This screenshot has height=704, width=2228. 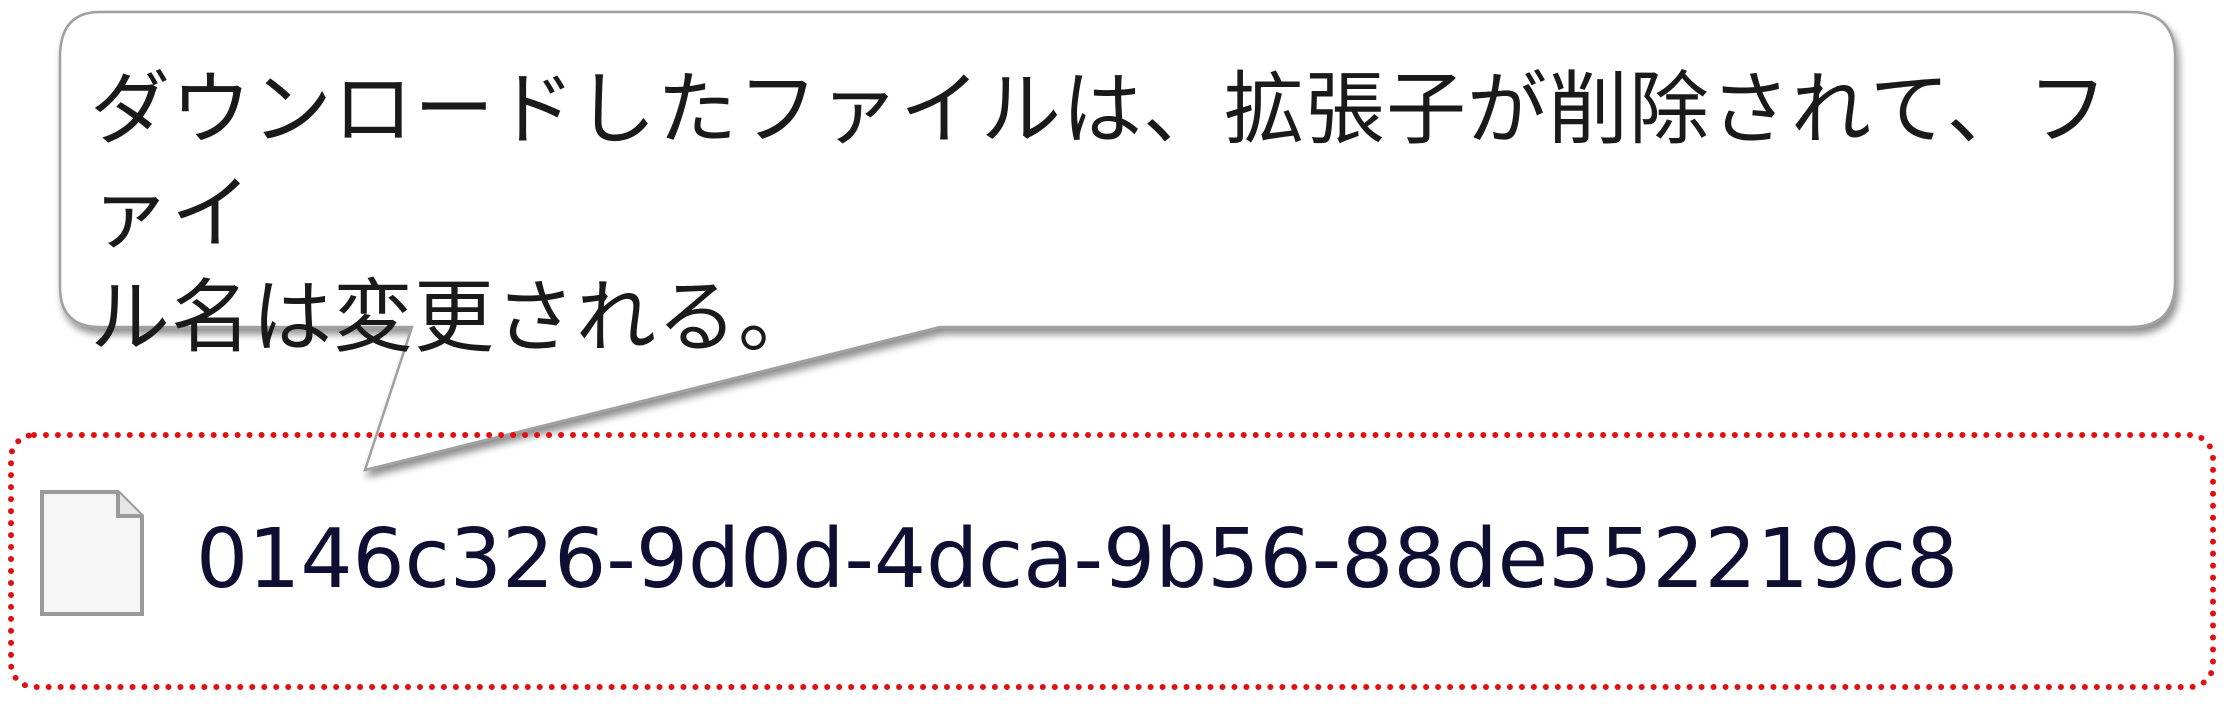 I want to click on file-name-label: 0146c326-9d0d-4dca-9b56-88de552219c8, so click(x=1077, y=560).